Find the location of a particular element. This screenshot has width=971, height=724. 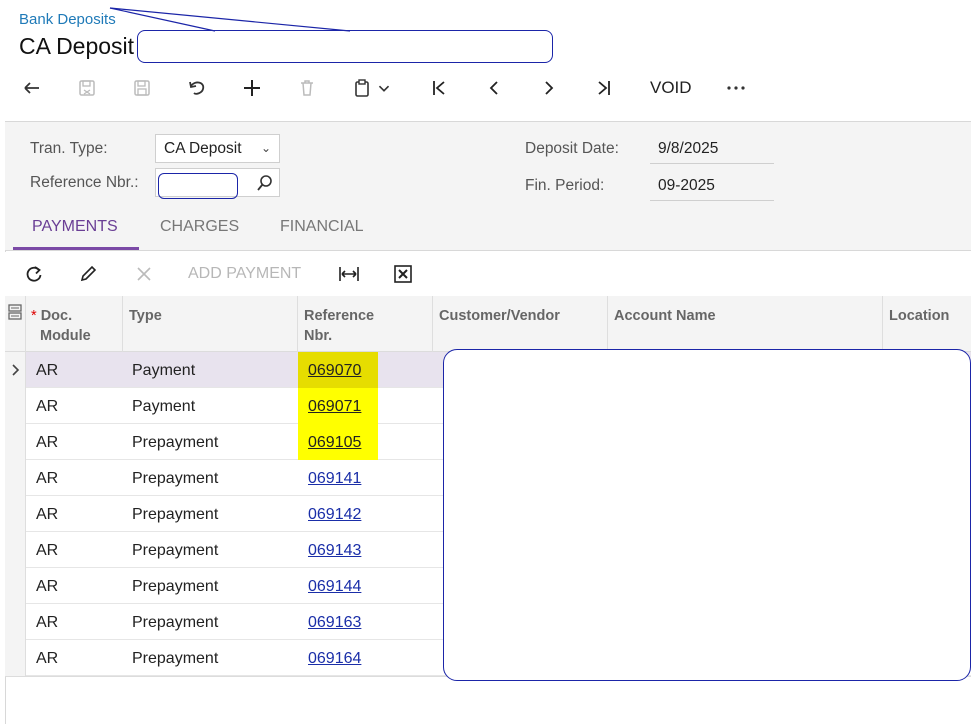

cell-reference-nbr: 069105 is located at coordinates (338, 442).